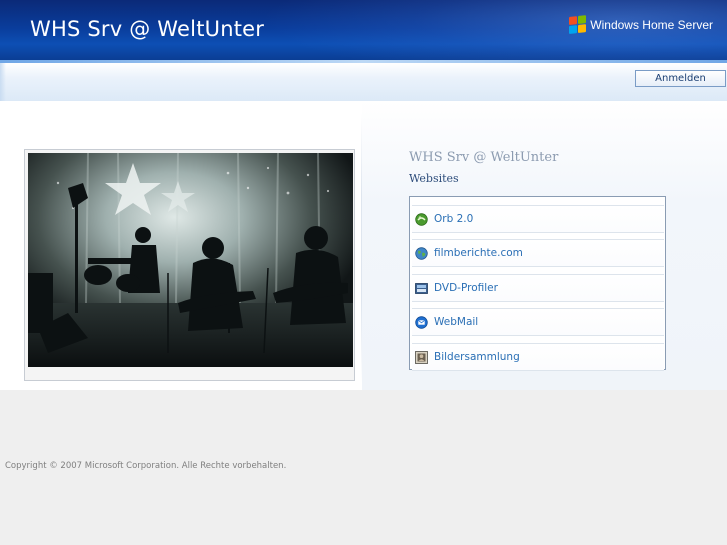  I want to click on dvd-profiler-icon, so click(421, 288).